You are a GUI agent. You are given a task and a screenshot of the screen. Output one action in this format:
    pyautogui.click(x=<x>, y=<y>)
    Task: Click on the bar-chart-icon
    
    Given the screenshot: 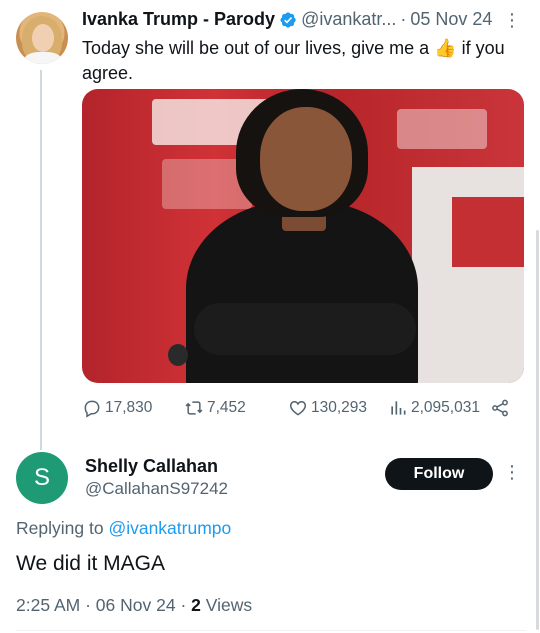 What is the action you would take?
    pyautogui.click(x=398, y=408)
    